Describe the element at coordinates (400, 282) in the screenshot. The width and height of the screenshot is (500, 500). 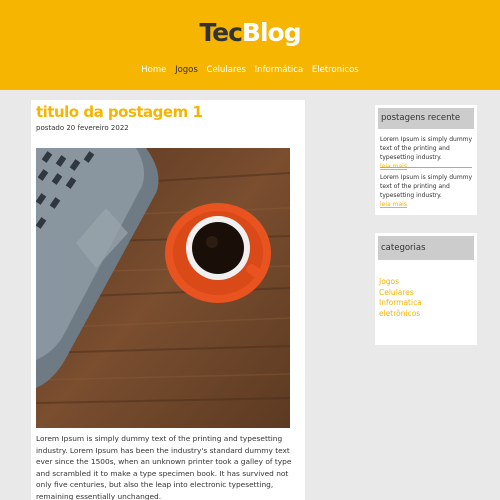
I see `category-link-jogos: Jogos` at that location.